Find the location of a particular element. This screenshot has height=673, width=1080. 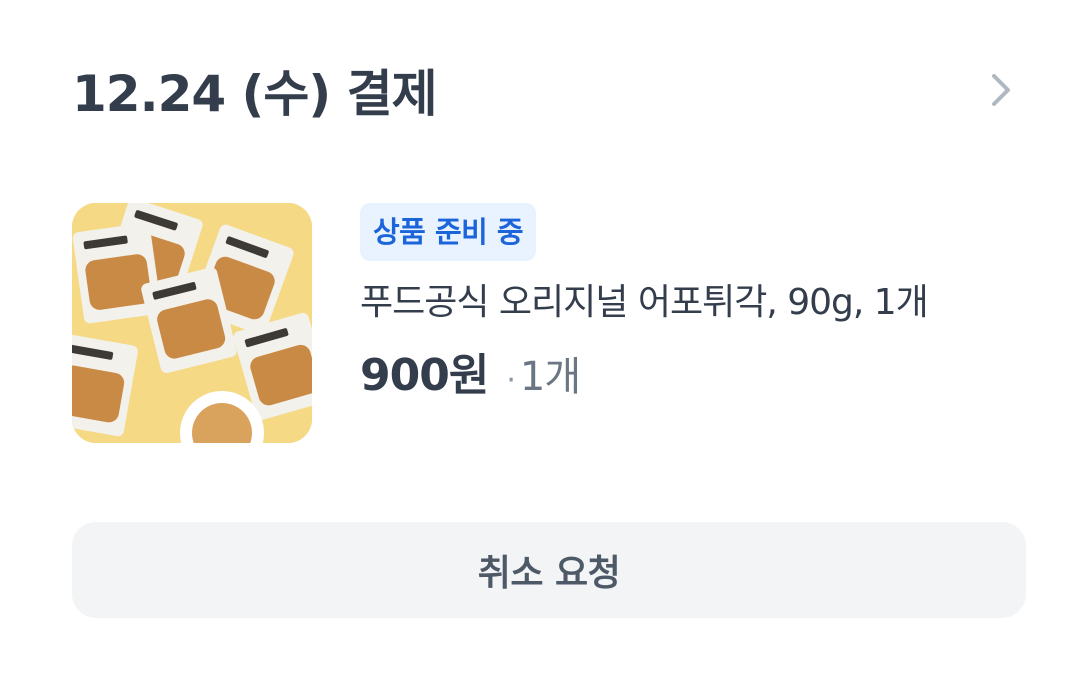

order-header: 12.24 (수) 결제 is located at coordinates (542, 90).